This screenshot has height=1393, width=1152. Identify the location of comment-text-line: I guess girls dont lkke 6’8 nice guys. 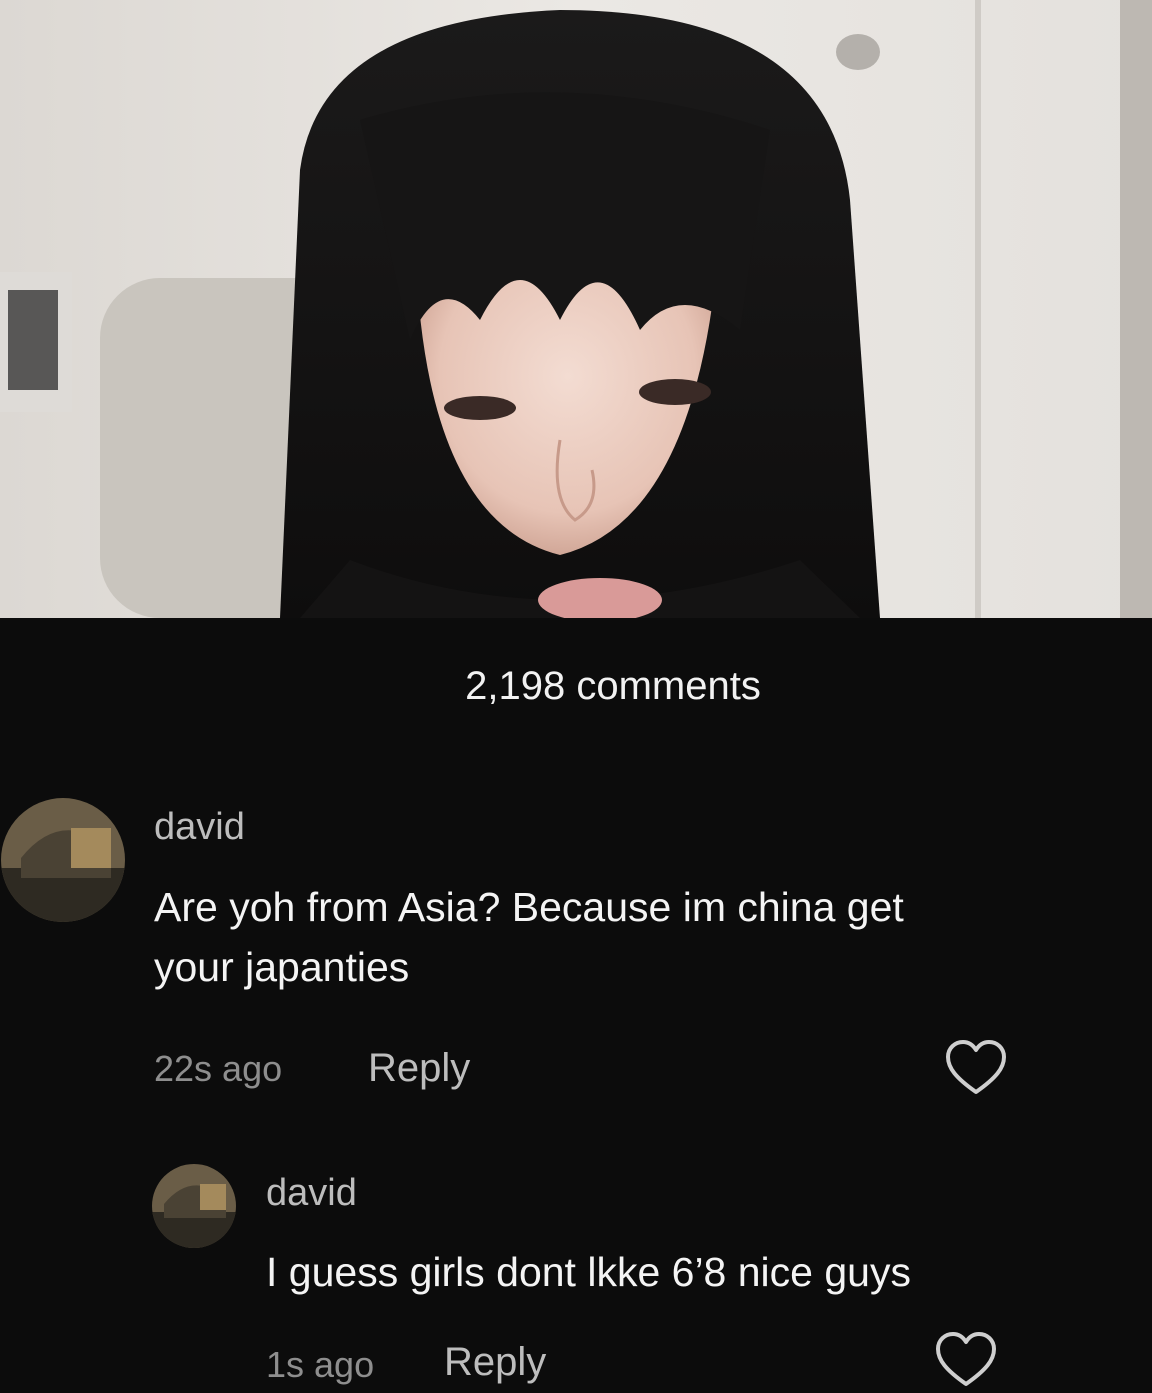
(588, 1272).